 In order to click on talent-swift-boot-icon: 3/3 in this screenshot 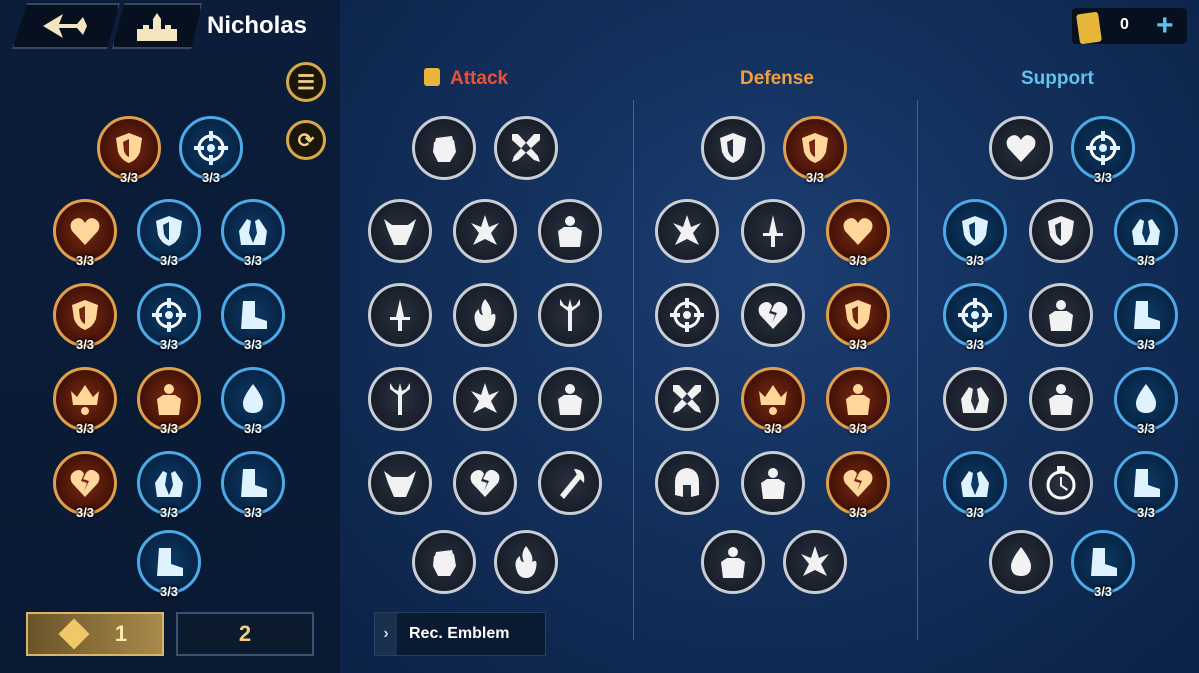, I will do `click(253, 317)`.